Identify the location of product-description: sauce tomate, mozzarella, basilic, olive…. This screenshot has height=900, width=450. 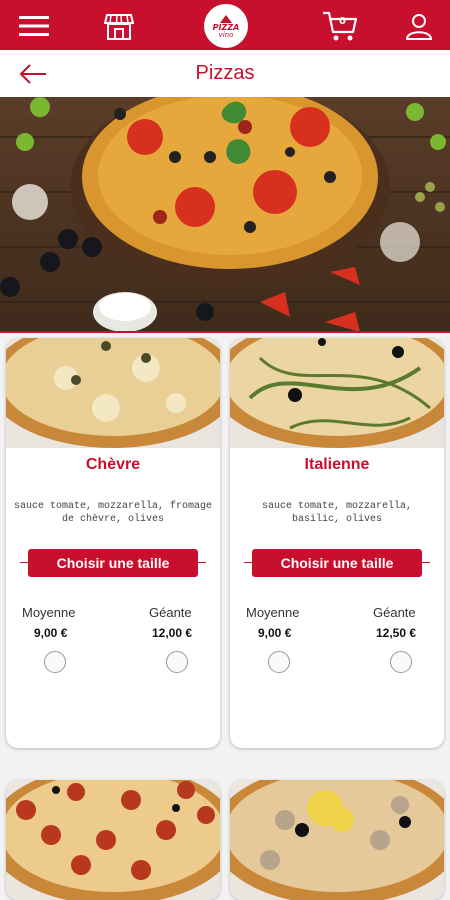
(337, 513).